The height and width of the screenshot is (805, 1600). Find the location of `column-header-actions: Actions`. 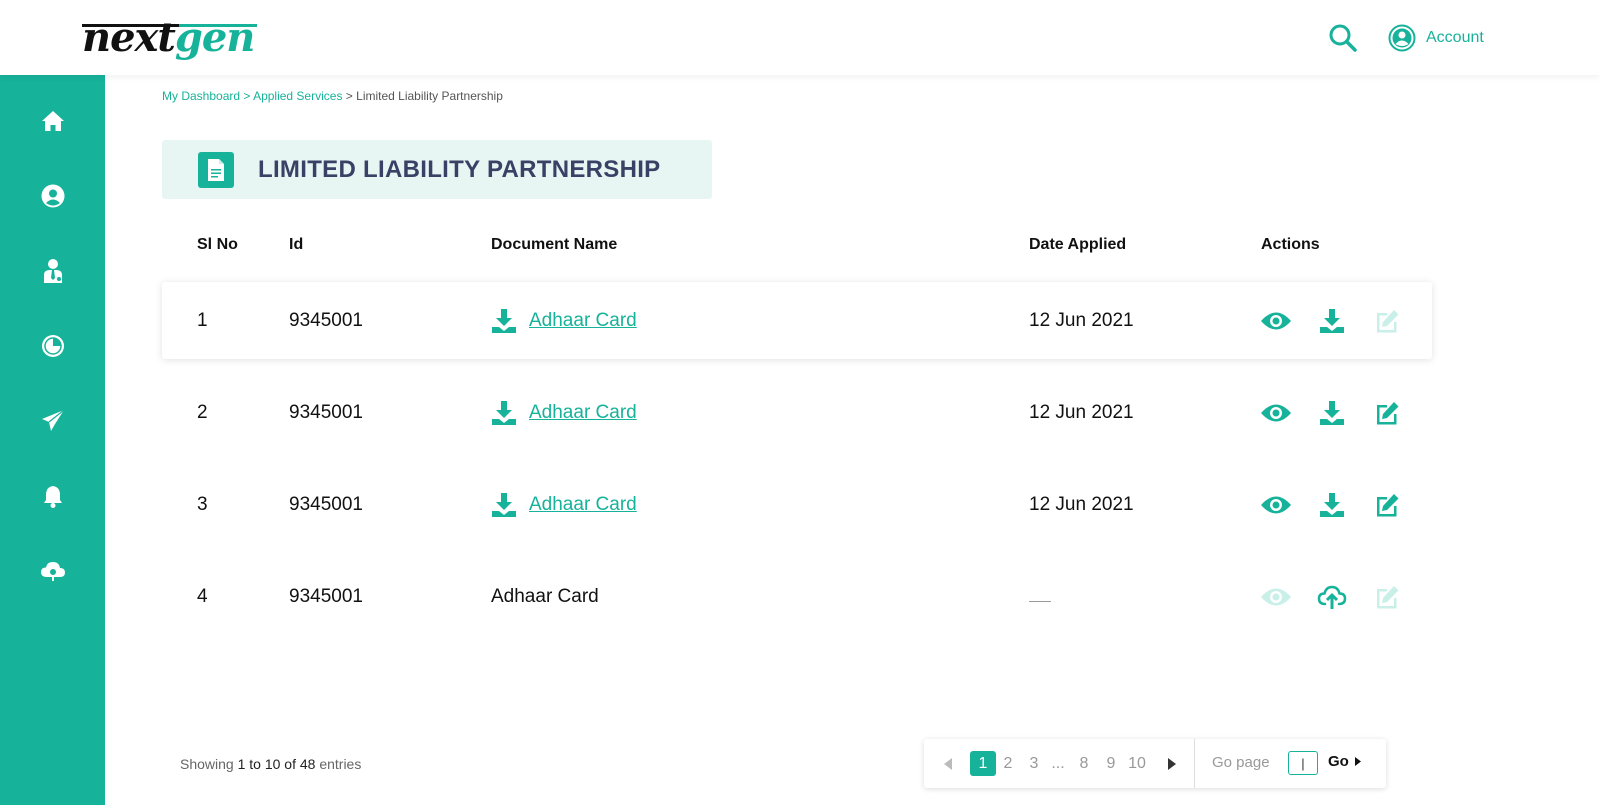

column-header-actions: Actions is located at coordinates (1290, 244).